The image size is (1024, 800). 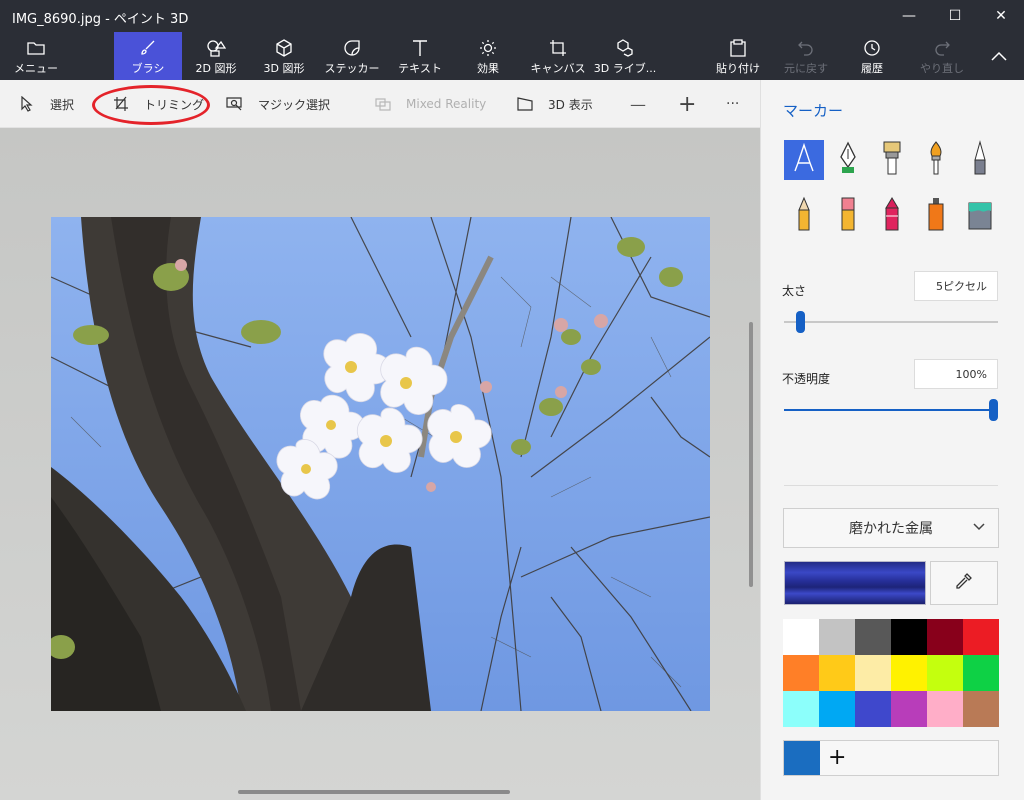 I want to click on minimize-button: —, so click(x=909, y=16).